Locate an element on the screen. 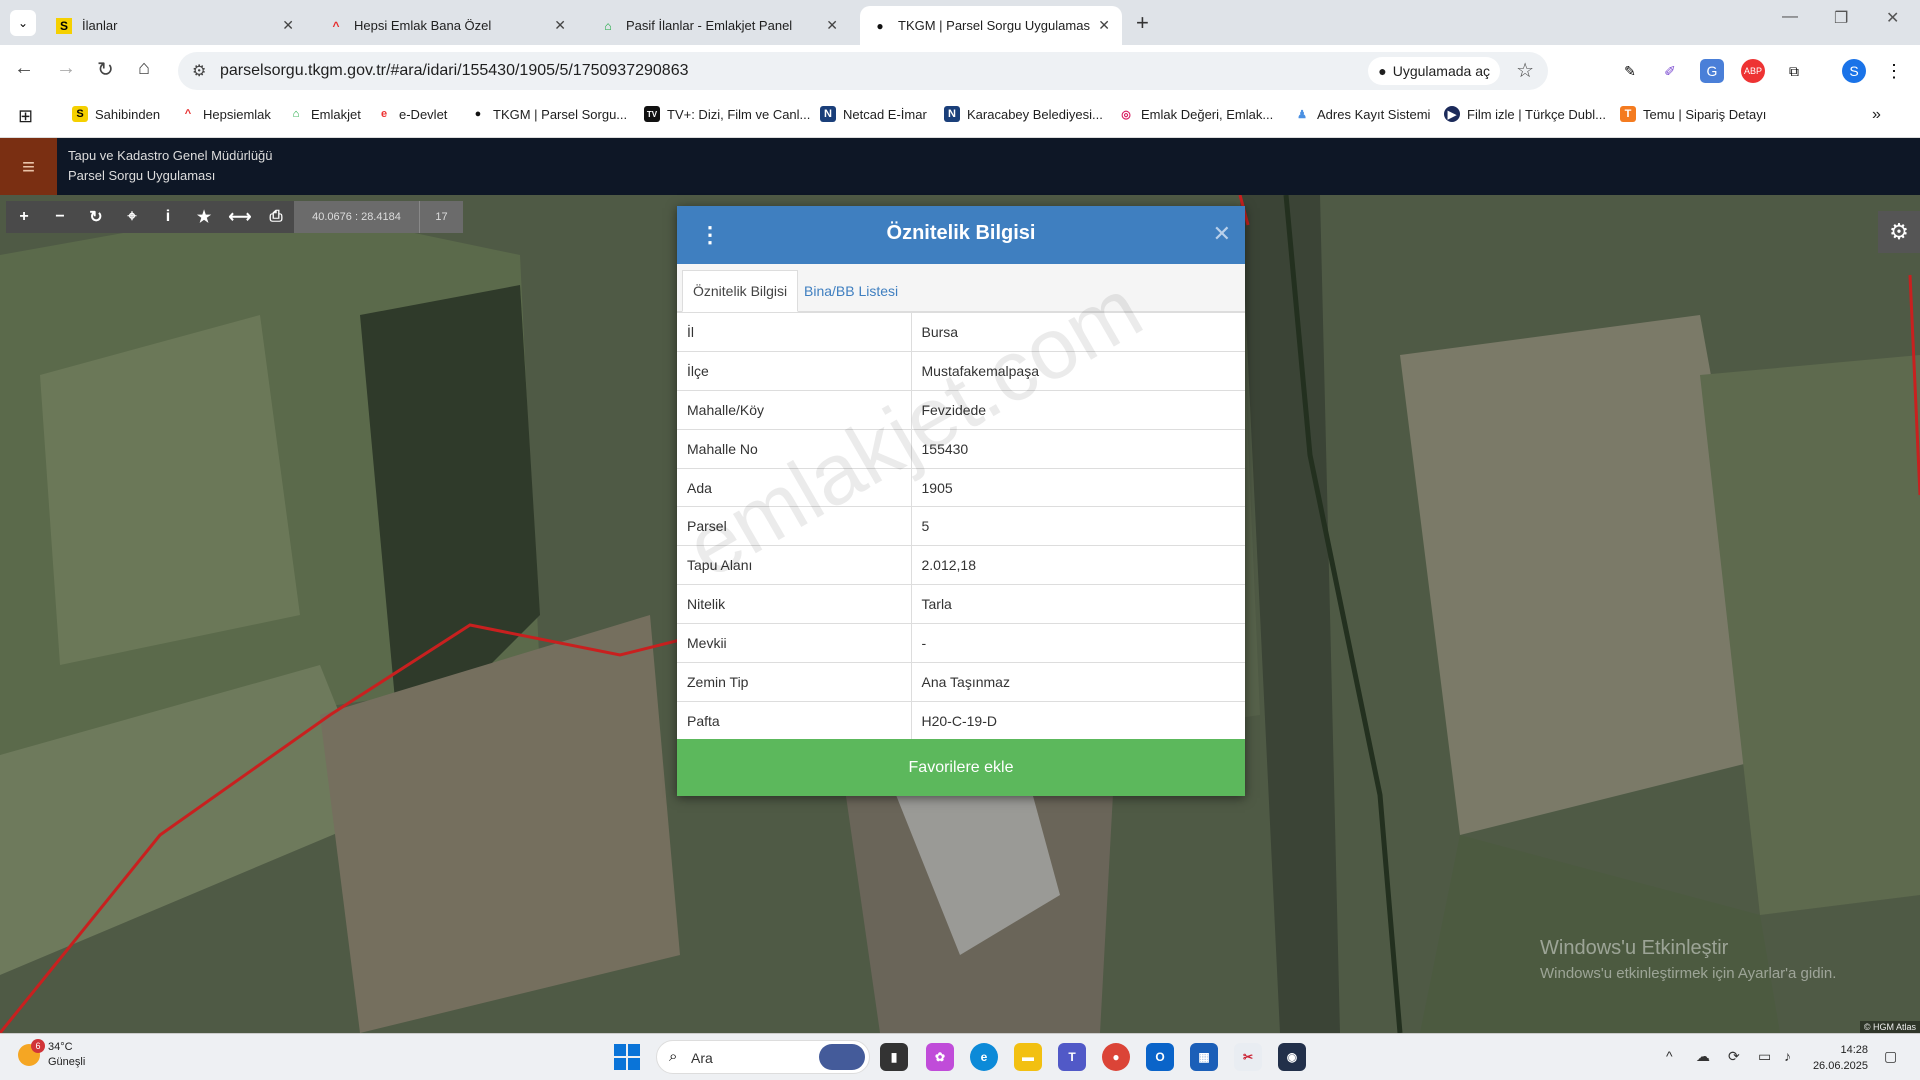  taskbar-search: ⌕ Ara is located at coordinates (763, 1057).